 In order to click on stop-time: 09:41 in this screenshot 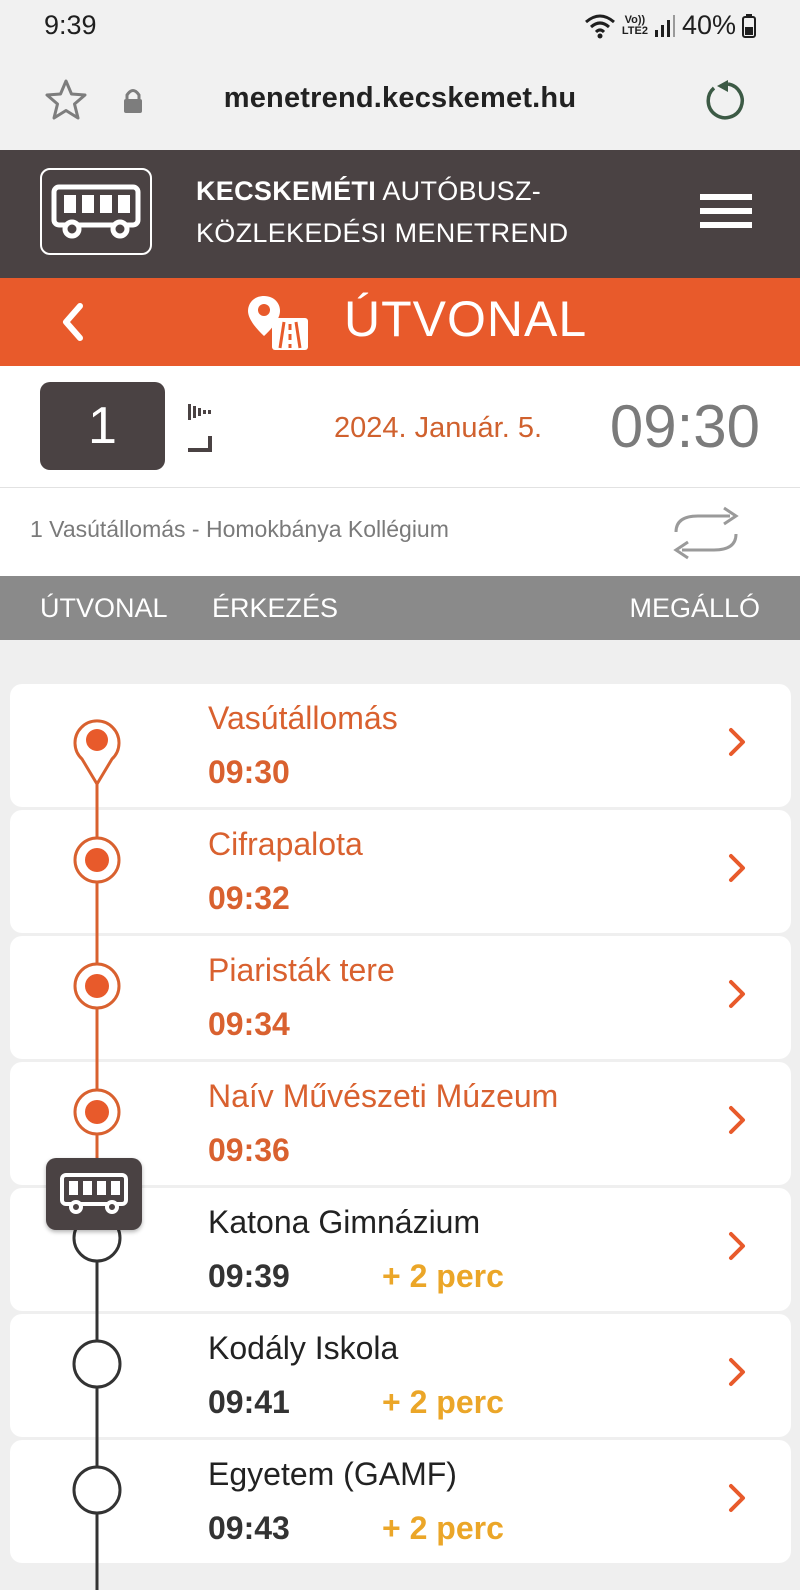, I will do `click(249, 1402)`.